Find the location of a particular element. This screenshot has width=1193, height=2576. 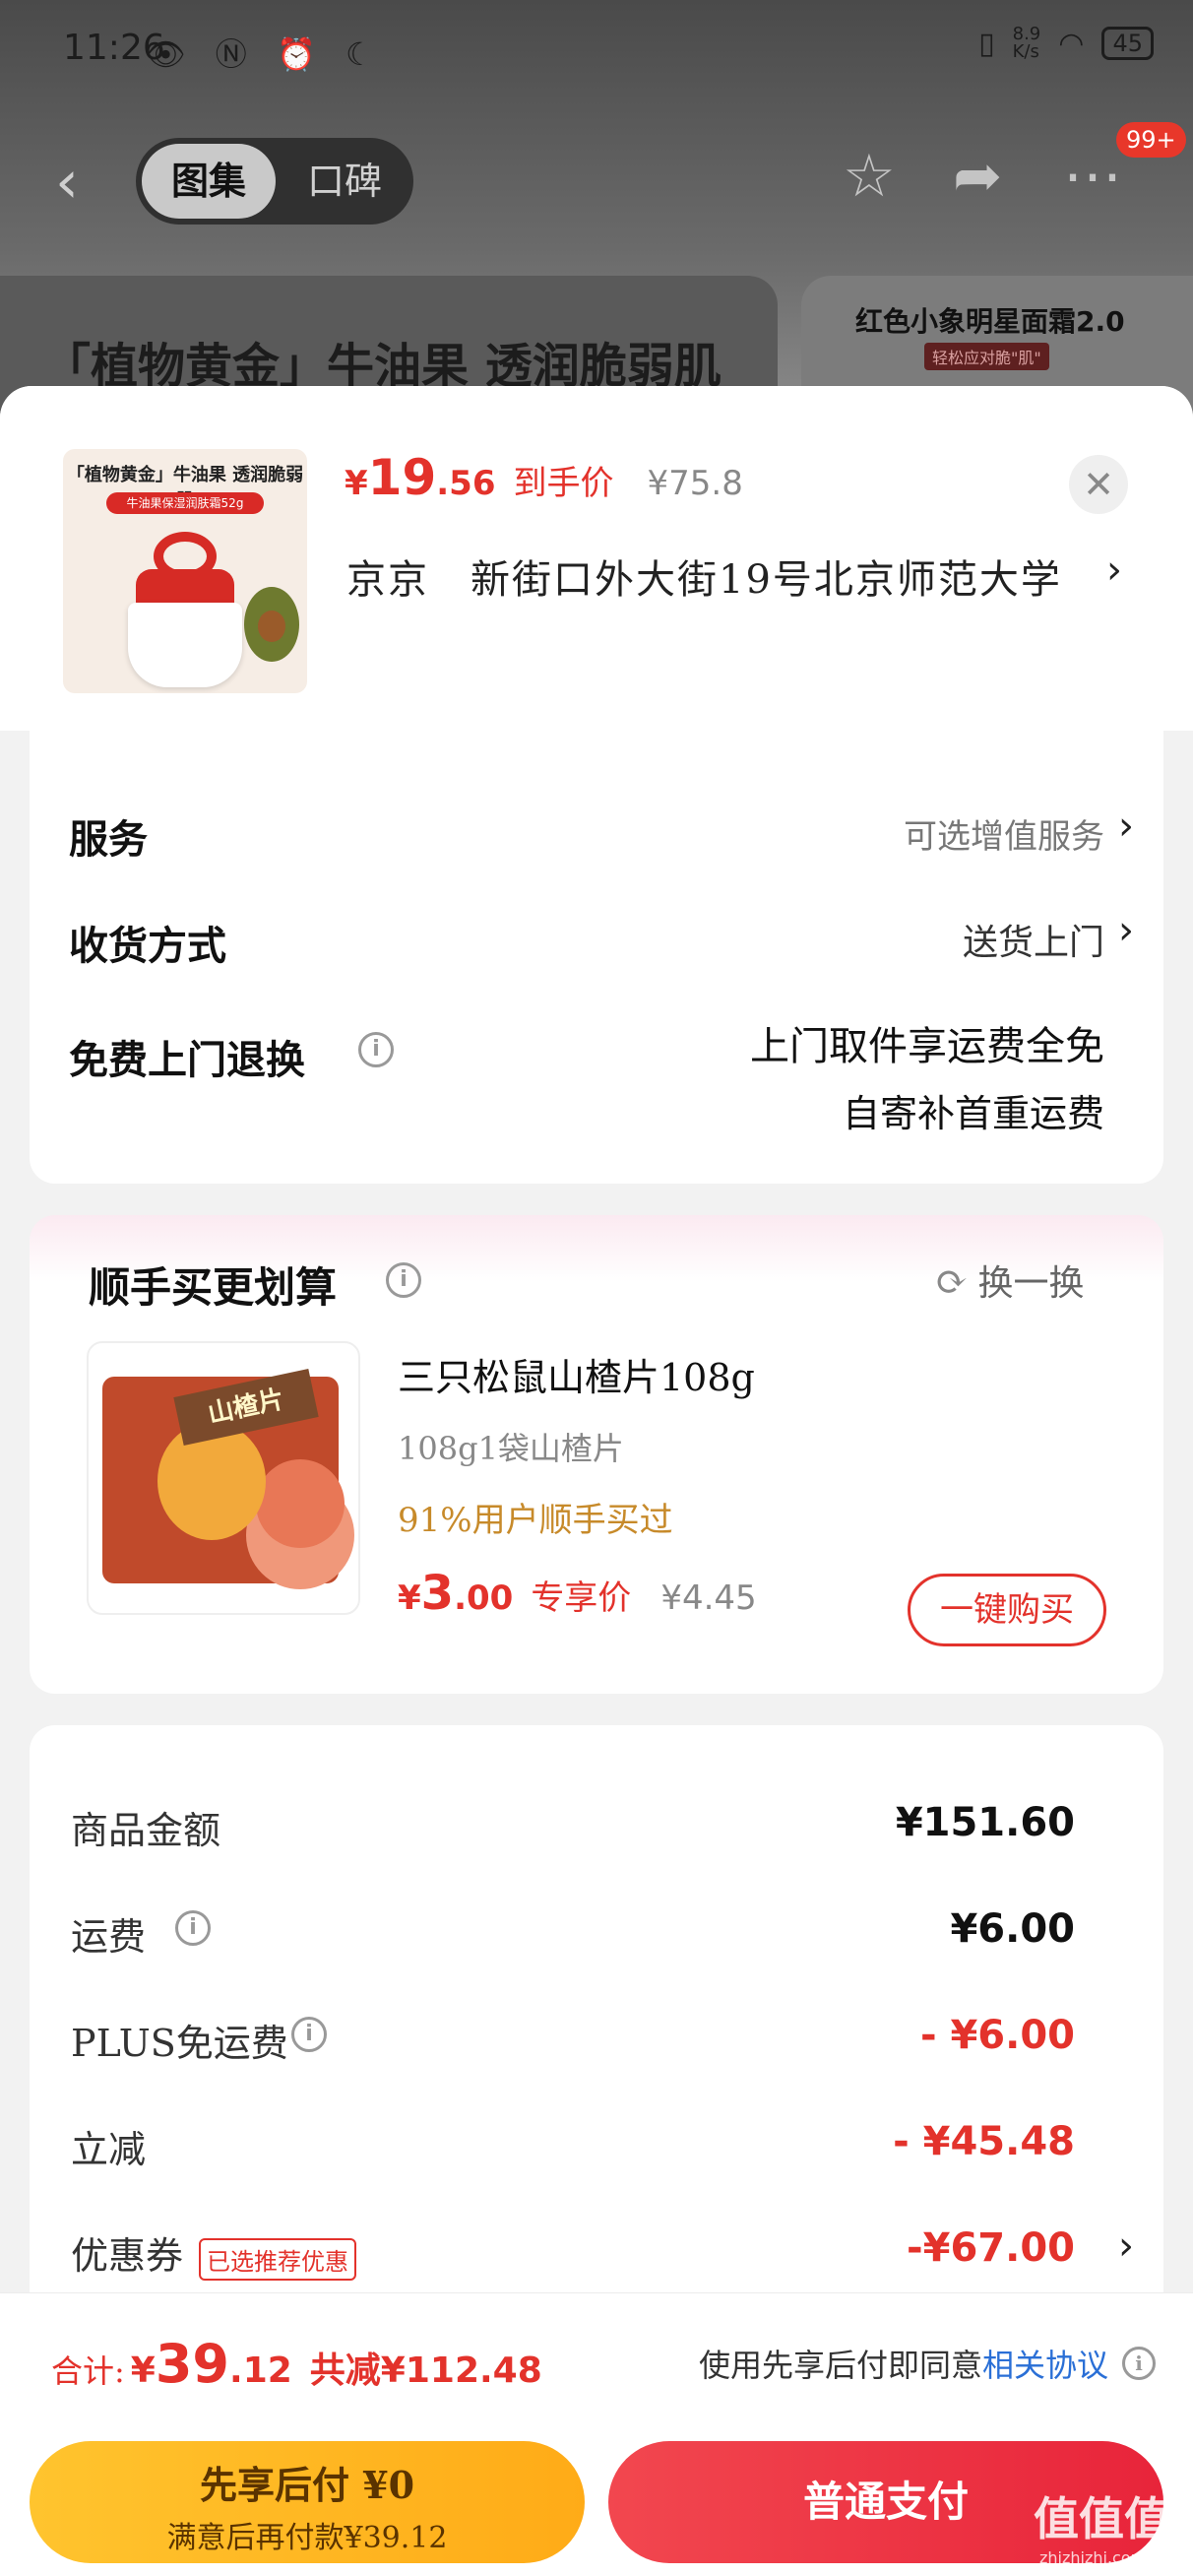

delivery-method-label: 收货方式 is located at coordinates (147, 946).